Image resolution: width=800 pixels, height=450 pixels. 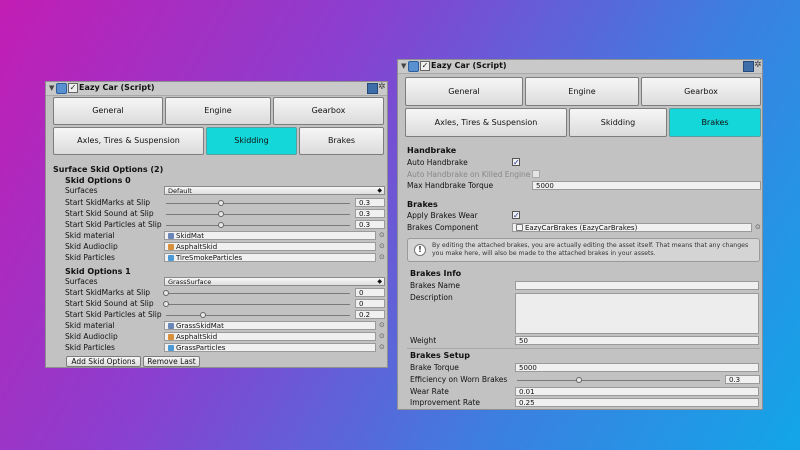 What do you see at coordinates (516, 215) in the screenshot?
I see `apply-brakes-wear-checkbox: ✓` at bounding box center [516, 215].